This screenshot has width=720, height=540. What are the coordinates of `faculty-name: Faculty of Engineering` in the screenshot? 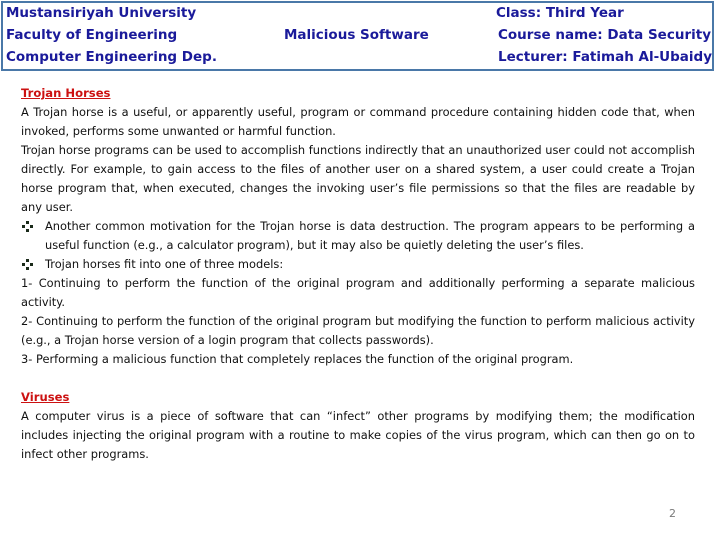 It's located at (92, 35).